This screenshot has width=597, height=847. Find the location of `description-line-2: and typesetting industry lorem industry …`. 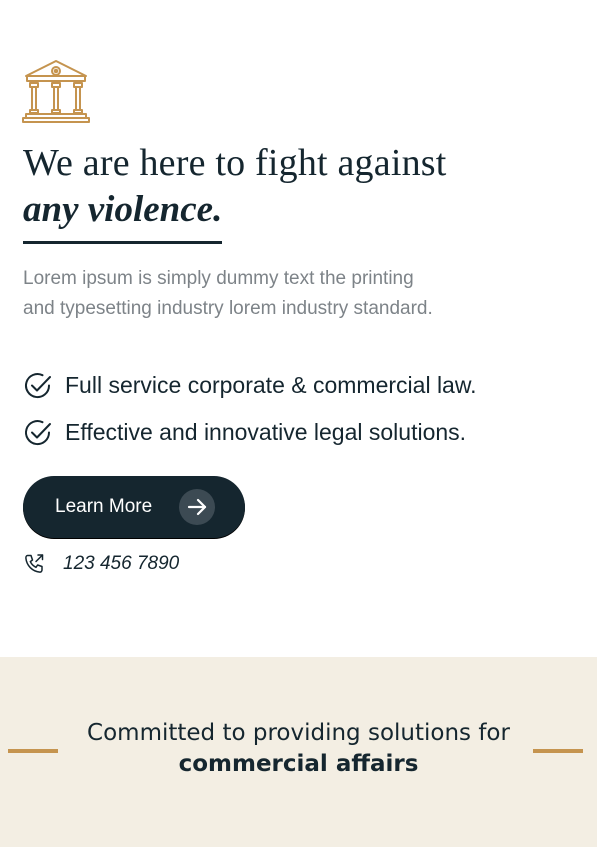

description-line-2: and typesetting industry lorem industry … is located at coordinates (228, 308).